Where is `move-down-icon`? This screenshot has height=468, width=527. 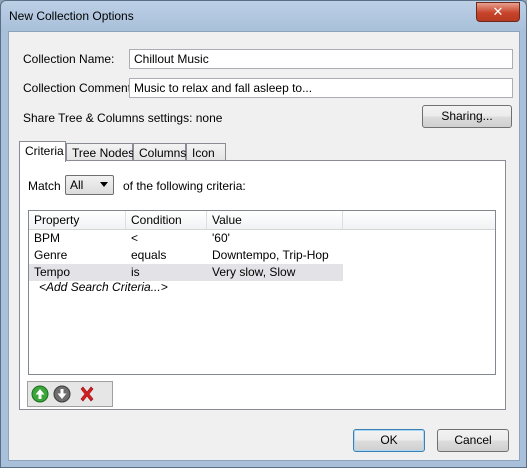
move-down-icon is located at coordinates (62, 394).